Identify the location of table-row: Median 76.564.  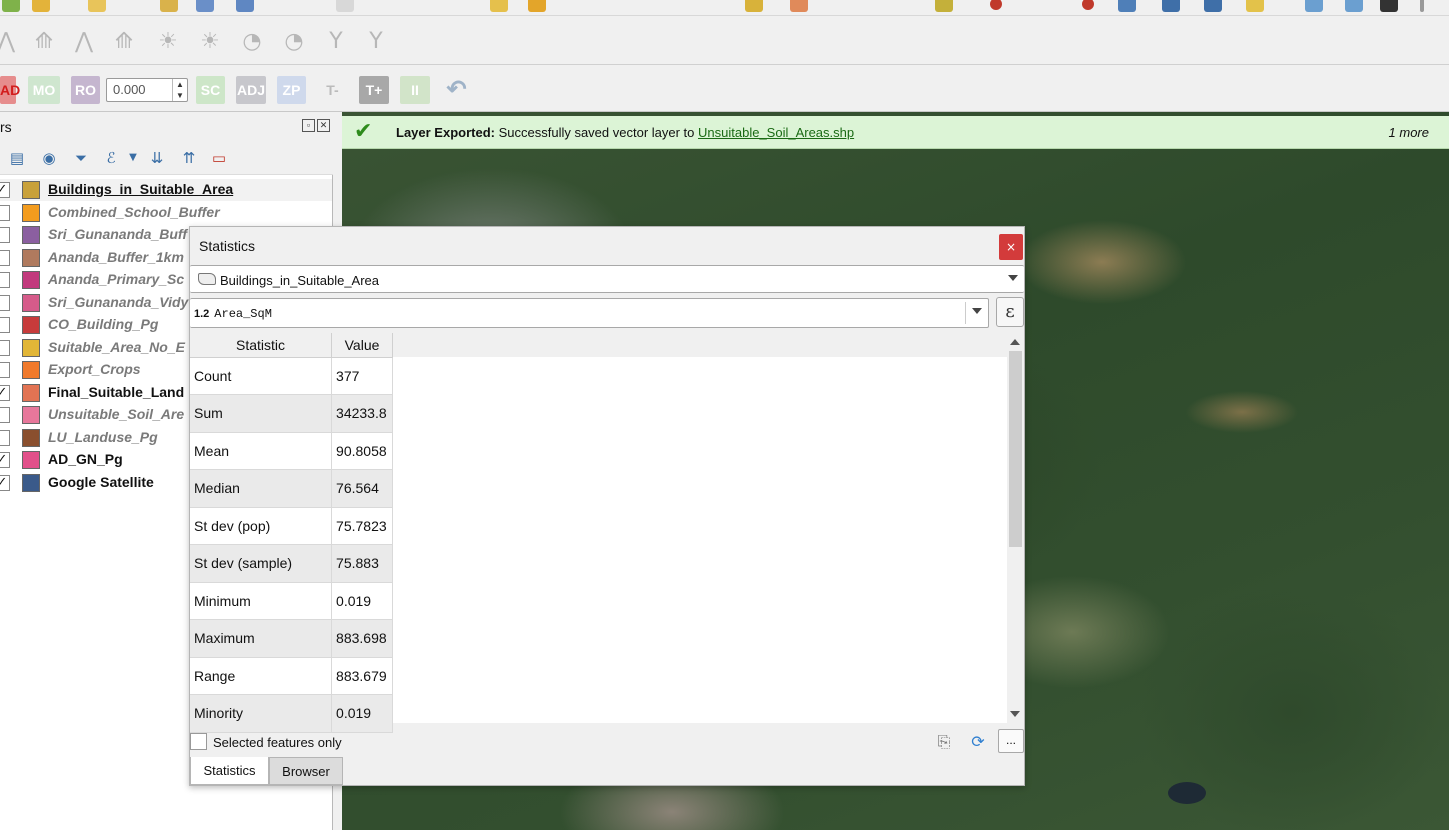
(291, 488).